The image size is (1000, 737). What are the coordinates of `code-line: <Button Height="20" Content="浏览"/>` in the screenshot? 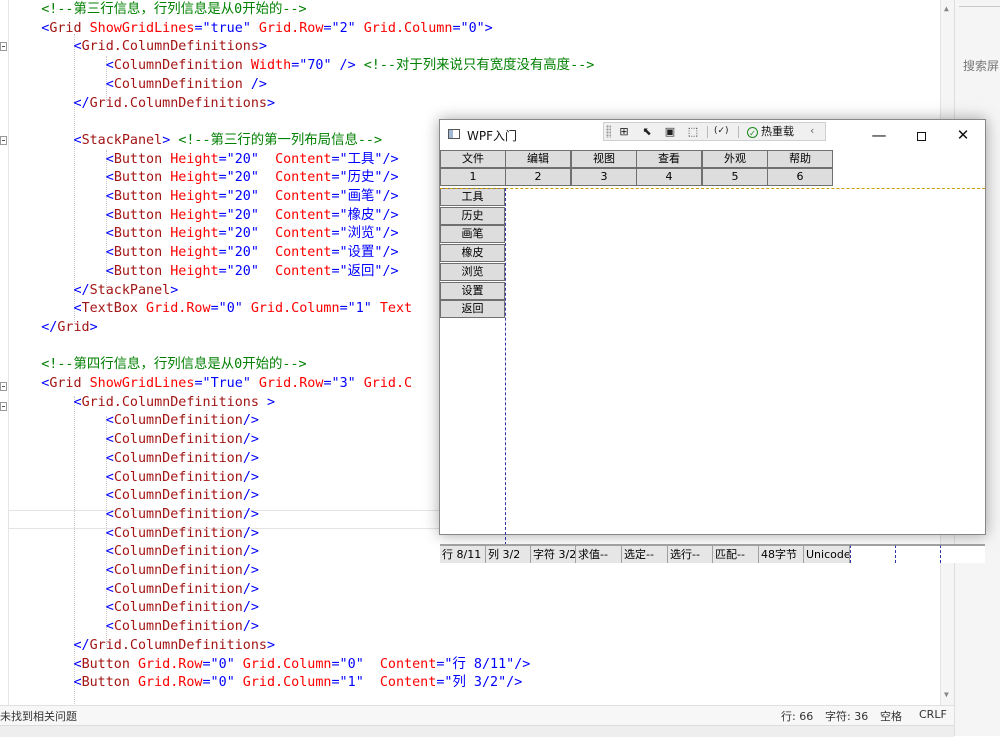 It's located at (204, 233).